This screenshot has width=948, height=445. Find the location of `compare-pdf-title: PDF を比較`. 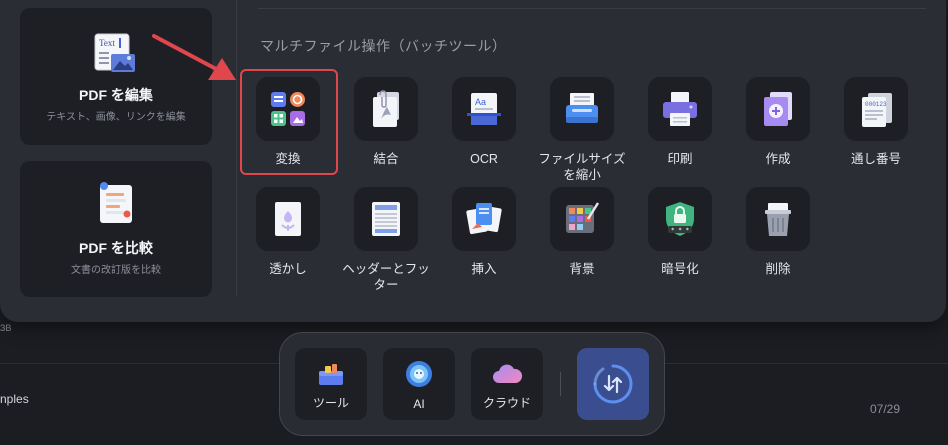

compare-pdf-title: PDF を比較 is located at coordinates (116, 248).